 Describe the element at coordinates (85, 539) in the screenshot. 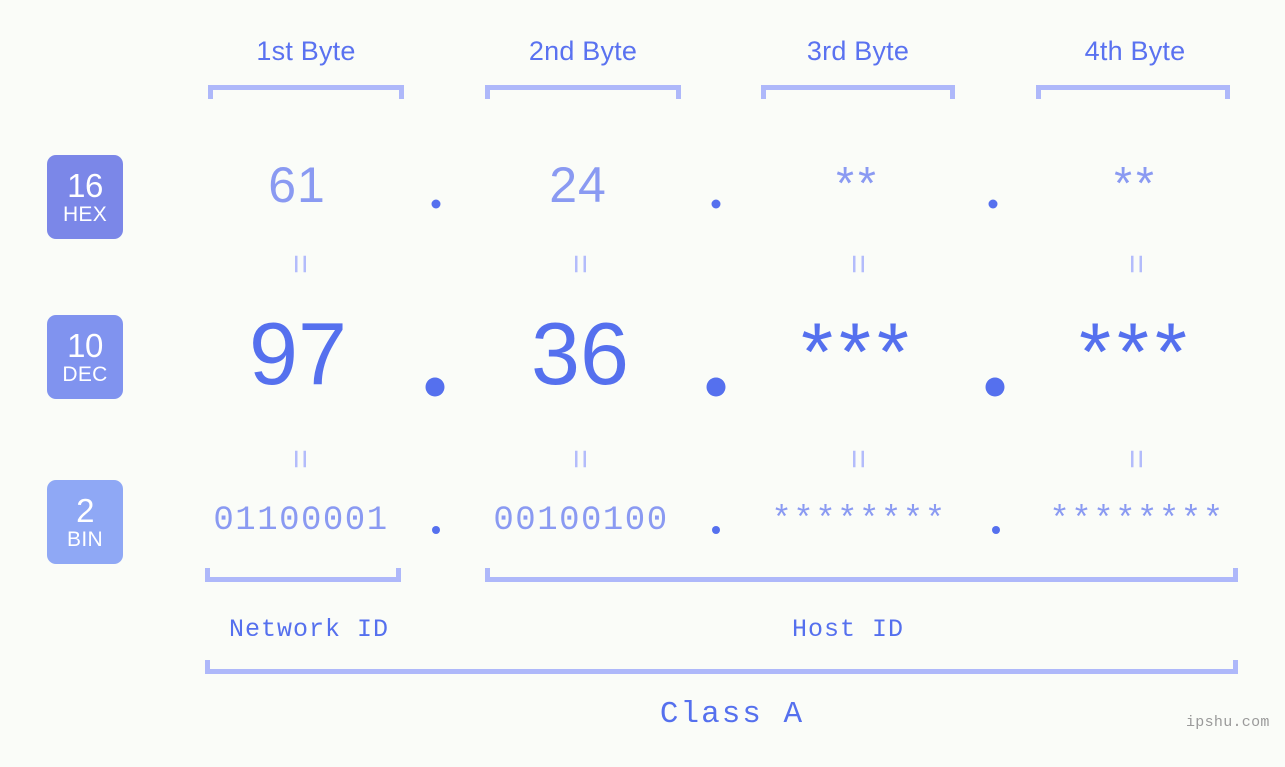

I see `radix-badge-bin-name: BIN` at that location.